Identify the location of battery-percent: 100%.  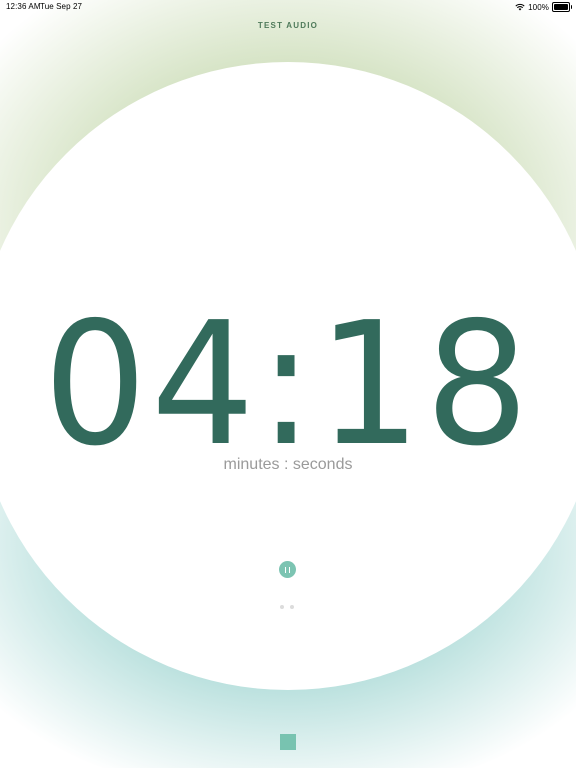
(538, 7).